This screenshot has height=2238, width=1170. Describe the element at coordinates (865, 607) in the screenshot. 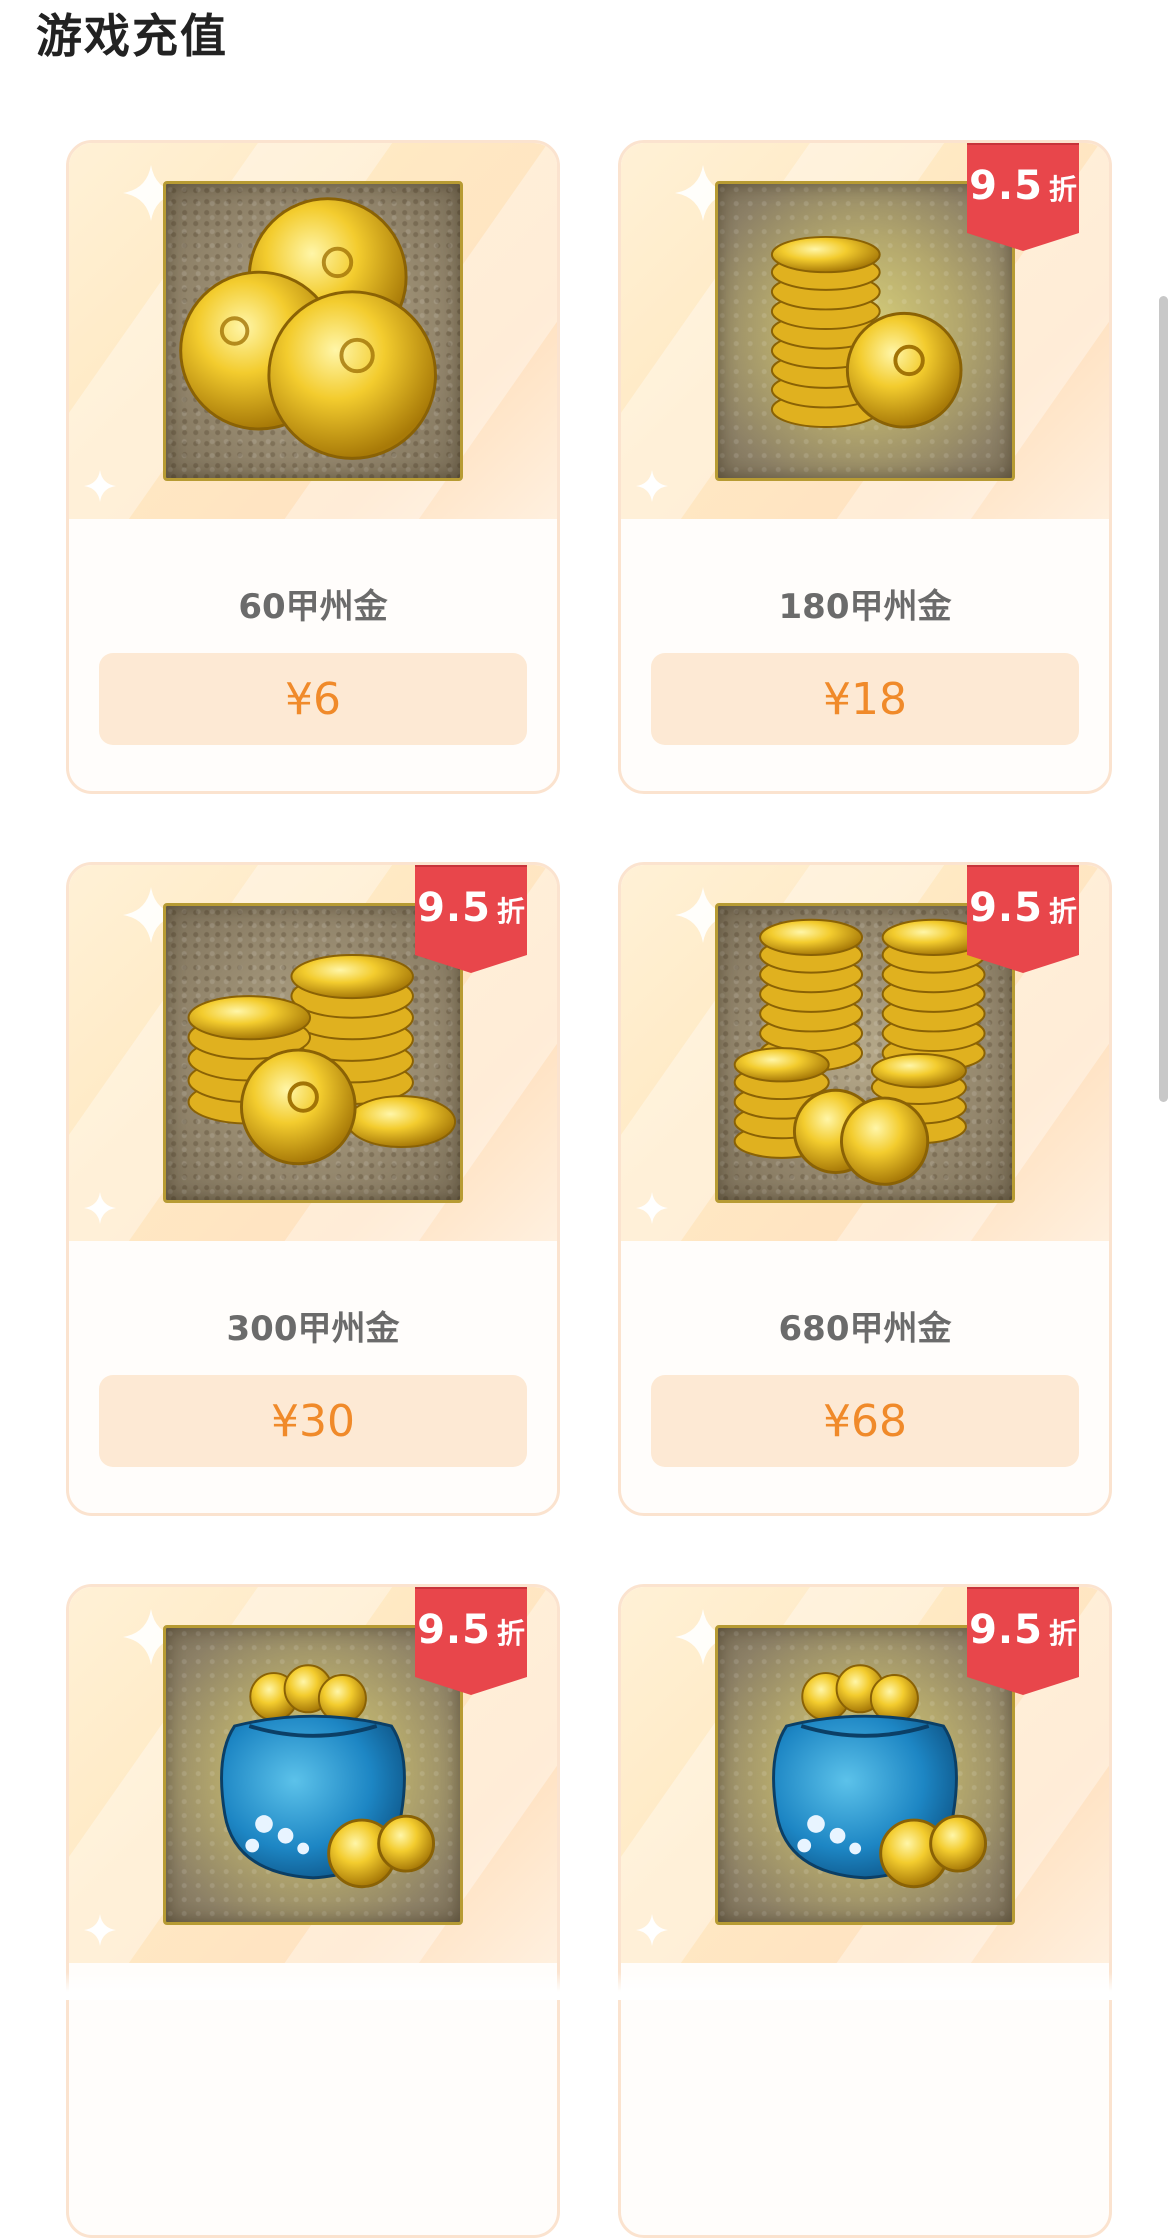

I see `product-name: 180甲州金` at that location.